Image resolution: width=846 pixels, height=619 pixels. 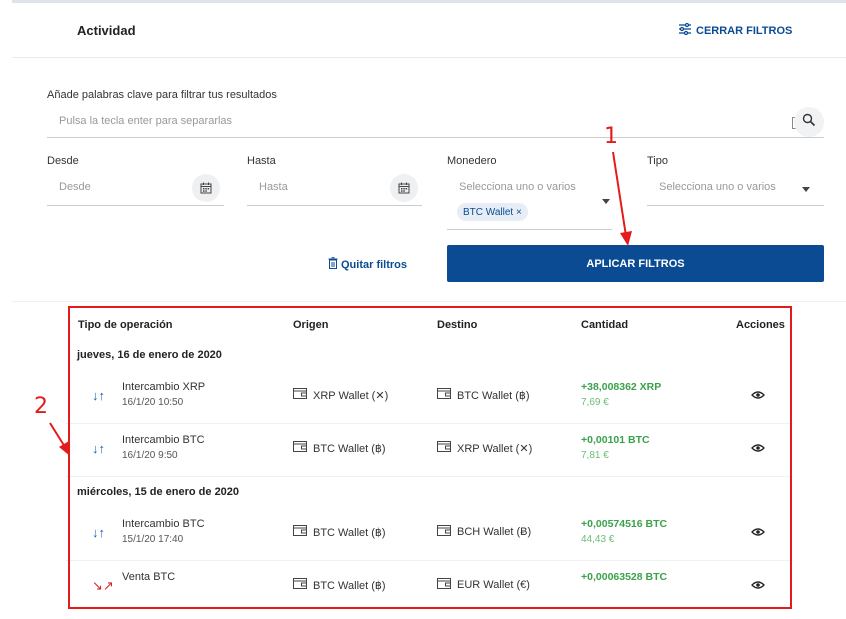 I want to click on arrow-1-icon, so click(x=622, y=198).